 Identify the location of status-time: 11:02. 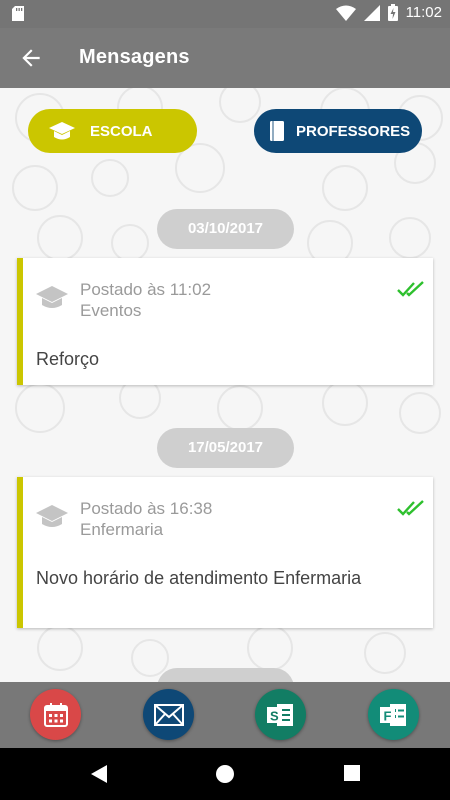
(423, 12).